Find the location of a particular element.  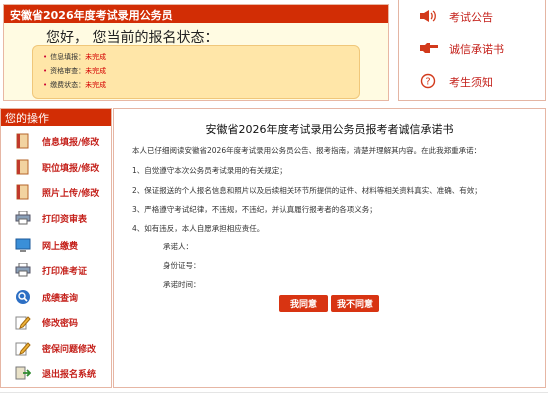

exit-icon is located at coordinates (23, 373).